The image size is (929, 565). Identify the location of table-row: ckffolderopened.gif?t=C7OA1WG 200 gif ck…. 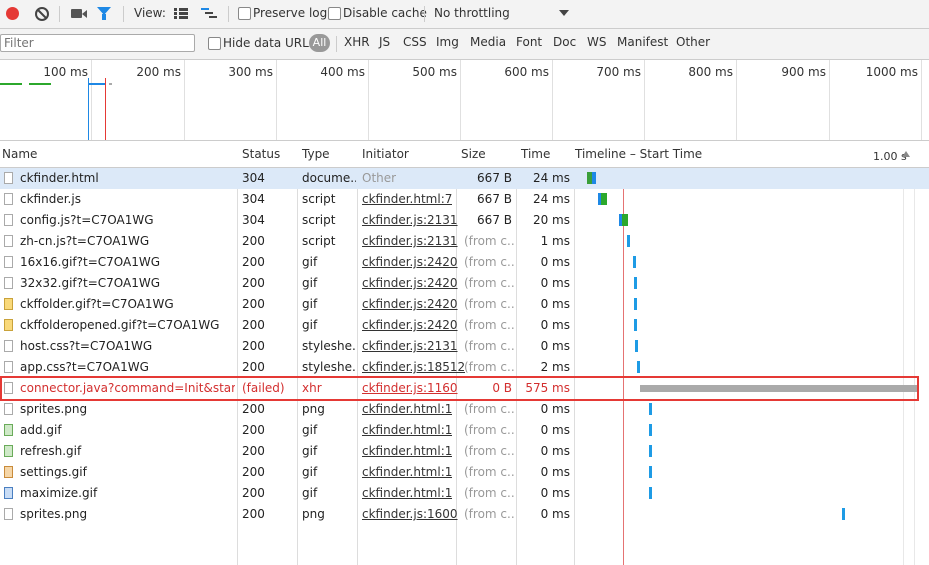
(464, 325).